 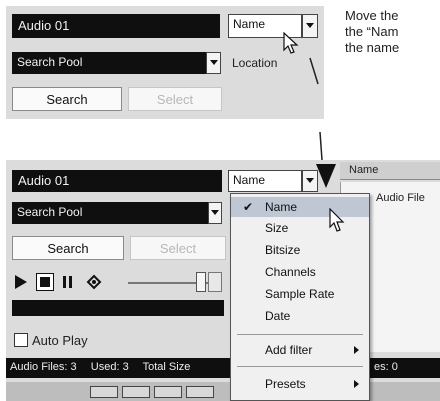 I want to click on menu-item-channels: Channels, so click(x=300, y=272).